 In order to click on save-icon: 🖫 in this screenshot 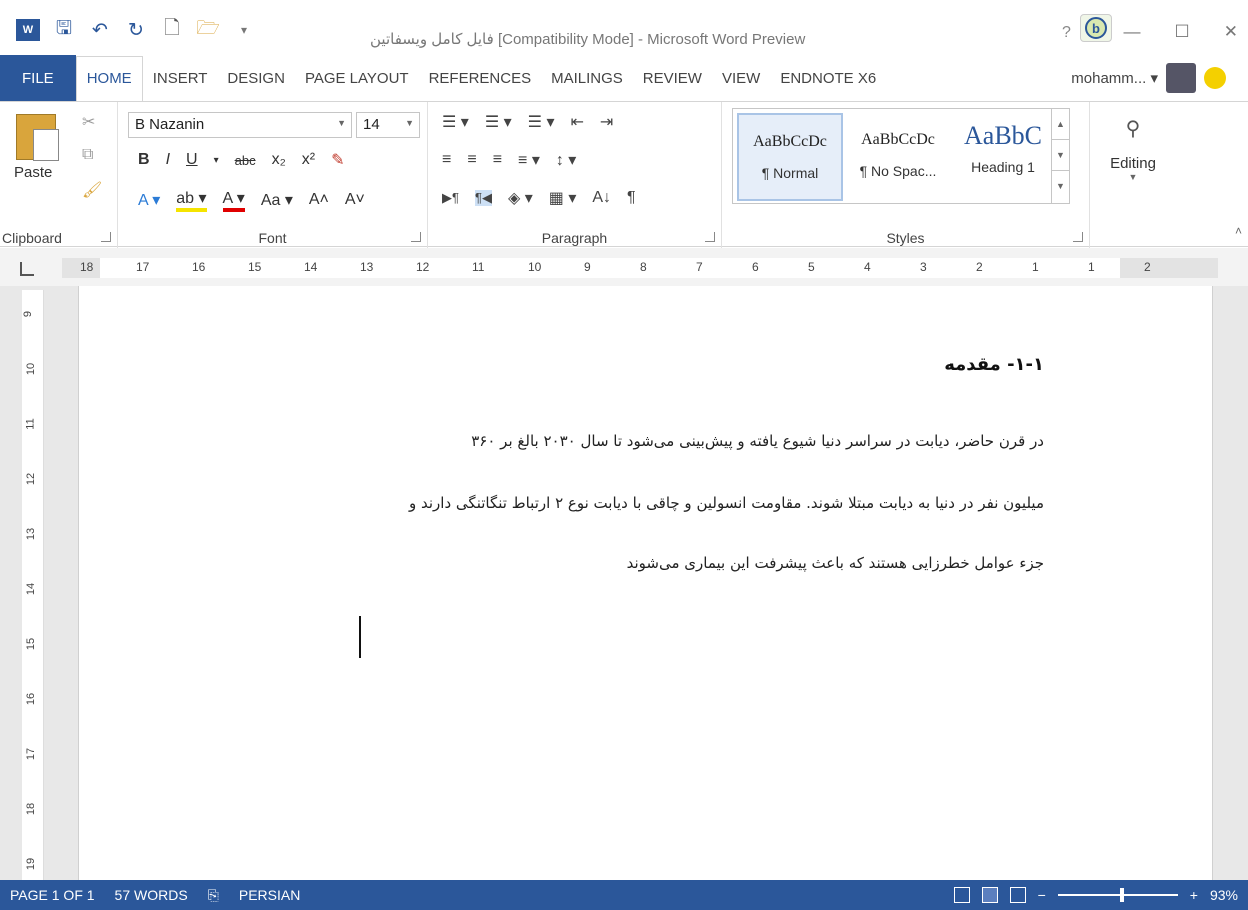, I will do `click(64, 30)`.